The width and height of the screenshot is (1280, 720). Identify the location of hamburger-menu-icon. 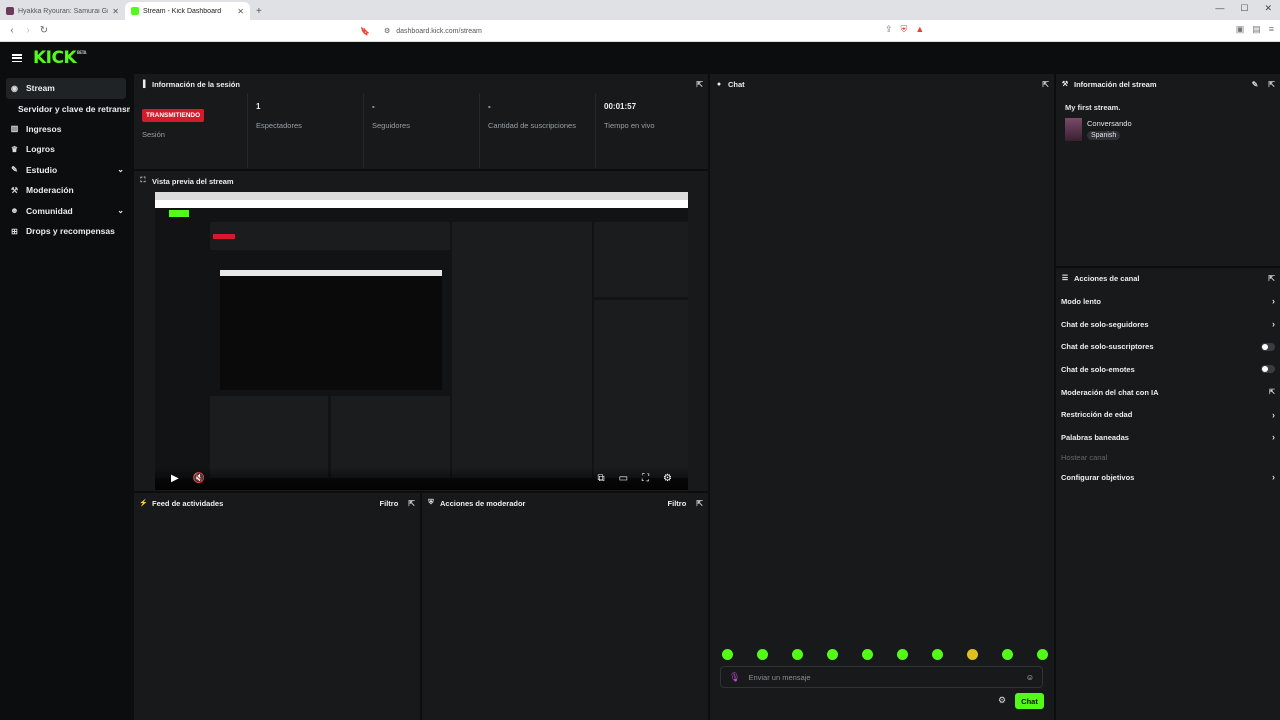
(17, 58).